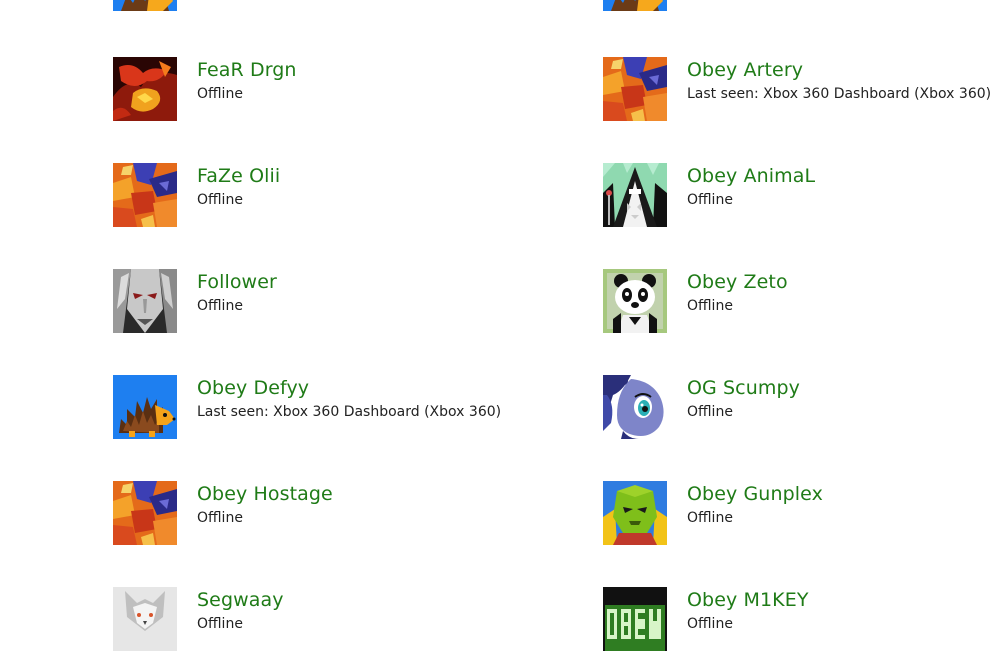 Image resolution: width=1006 pixels, height=651 pixels. I want to click on friend-list-item: Obey Hostage Offline, so click(313, 513).